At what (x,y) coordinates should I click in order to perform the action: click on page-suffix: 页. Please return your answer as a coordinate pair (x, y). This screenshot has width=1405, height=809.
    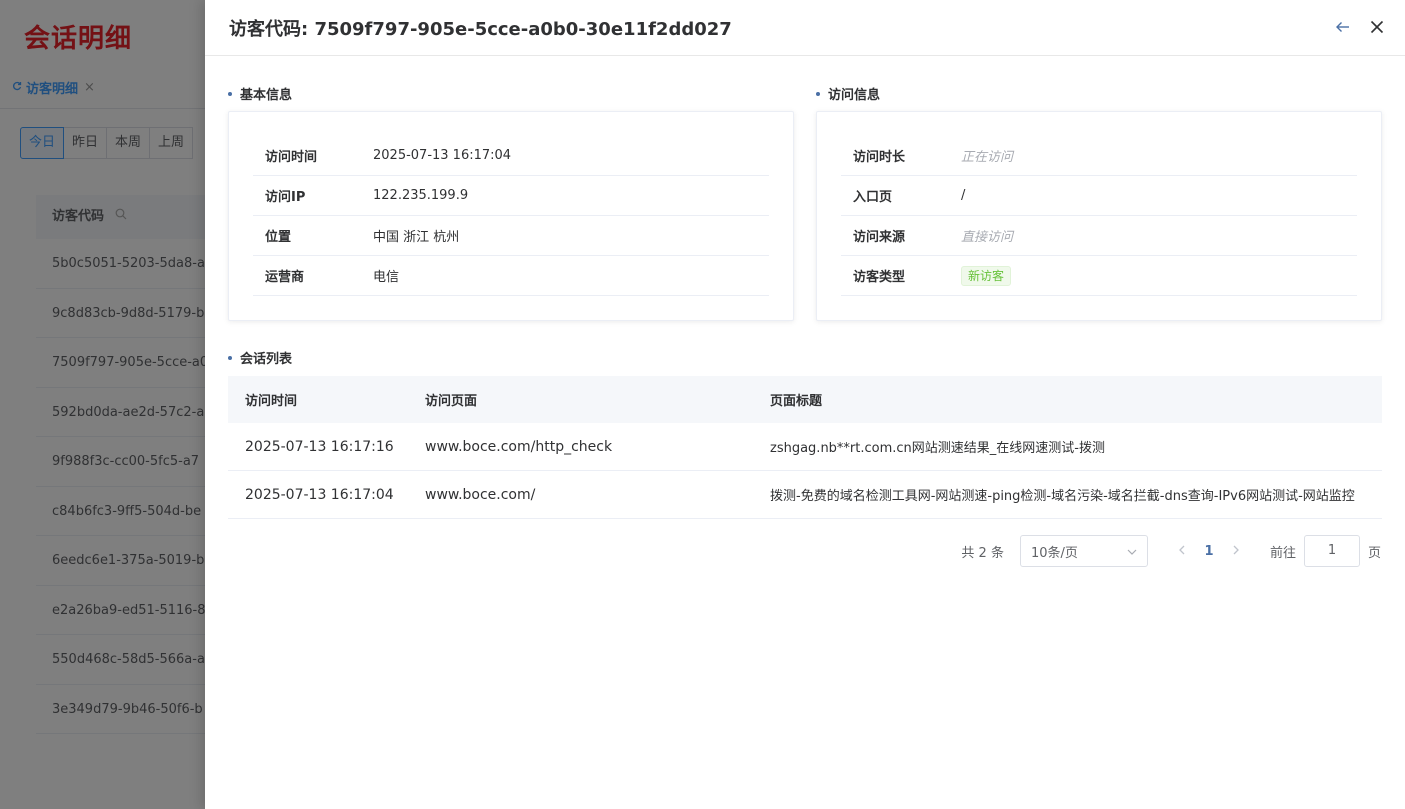
    Looking at the image, I should click on (1374, 553).